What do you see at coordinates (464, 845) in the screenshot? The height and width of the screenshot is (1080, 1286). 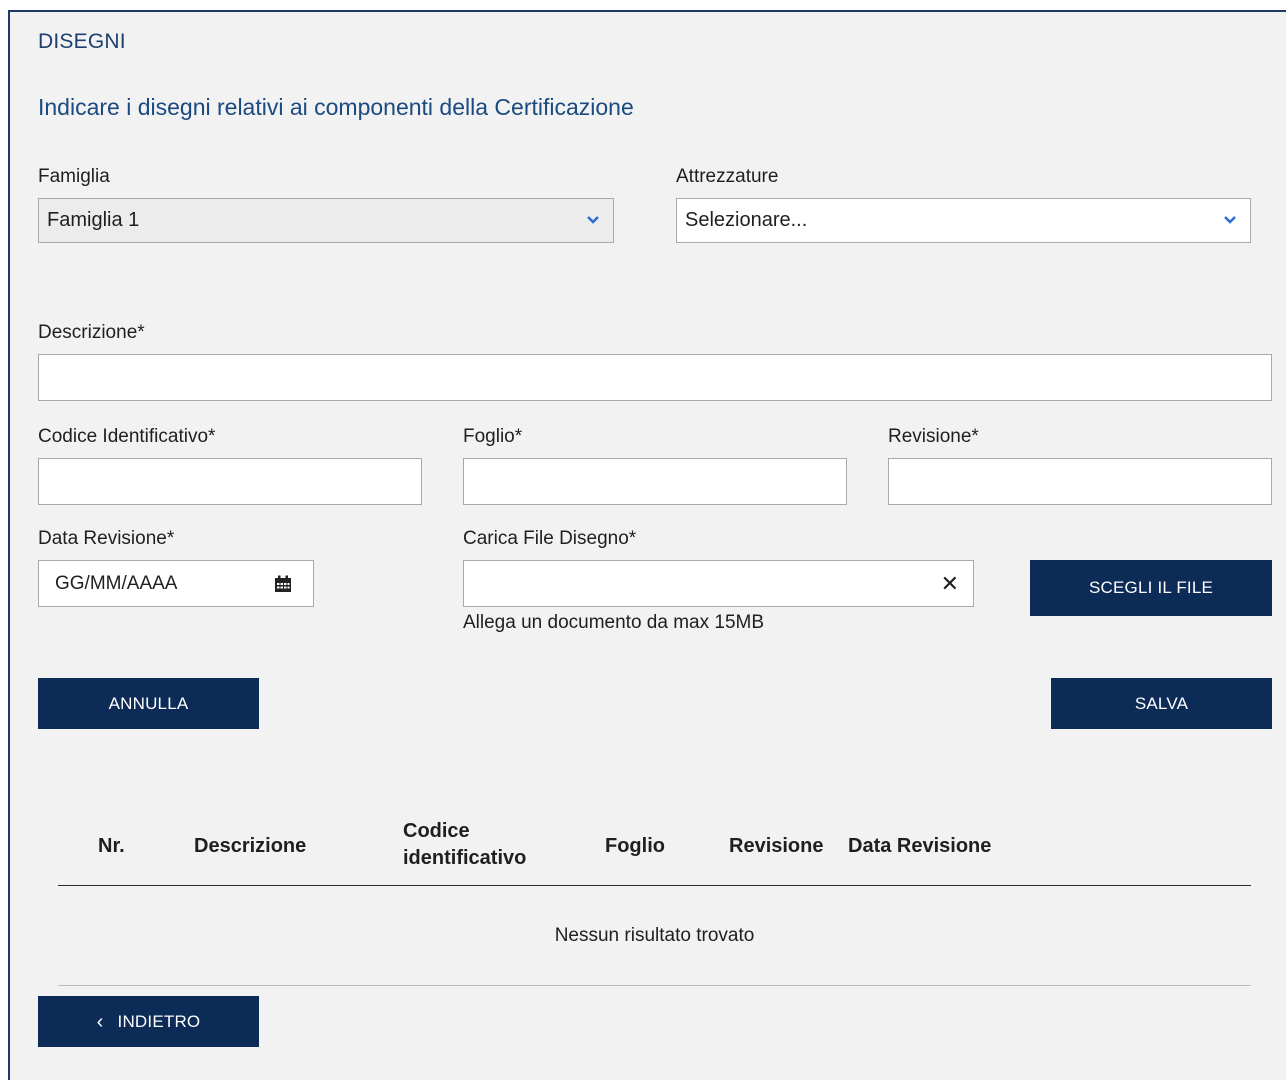 I see `column-header-codice: Codice identificativo` at bounding box center [464, 845].